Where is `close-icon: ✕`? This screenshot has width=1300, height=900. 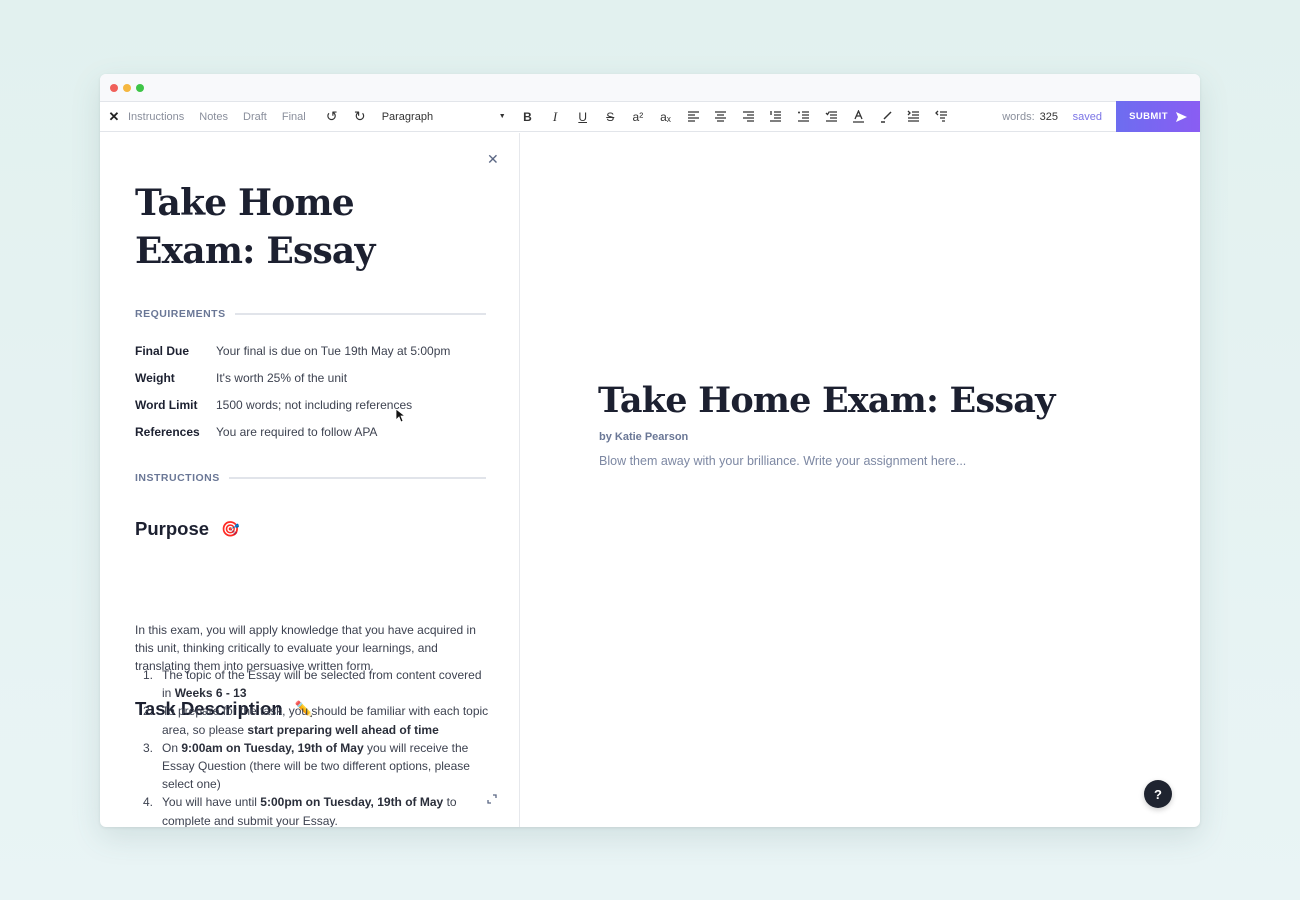
close-icon: ✕ is located at coordinates (114, 117).